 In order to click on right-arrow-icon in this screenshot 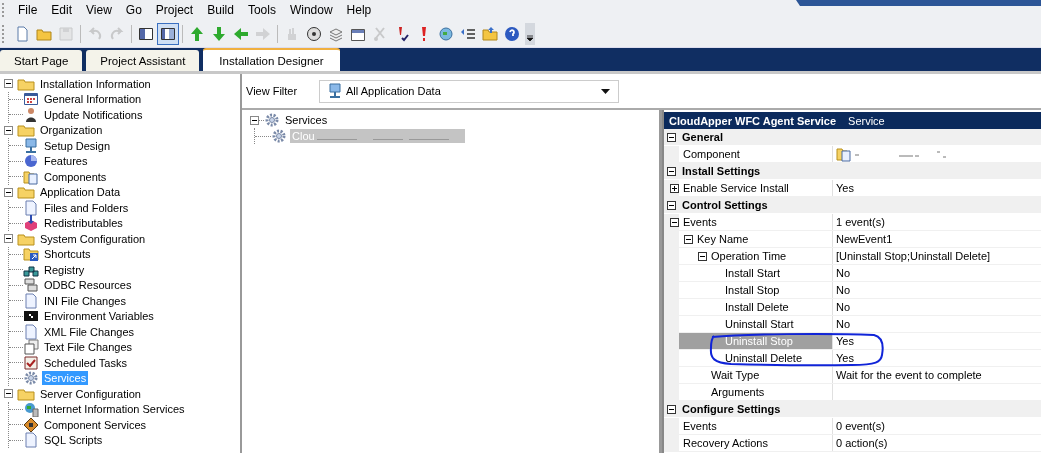, I will do `click(263, 33)`.